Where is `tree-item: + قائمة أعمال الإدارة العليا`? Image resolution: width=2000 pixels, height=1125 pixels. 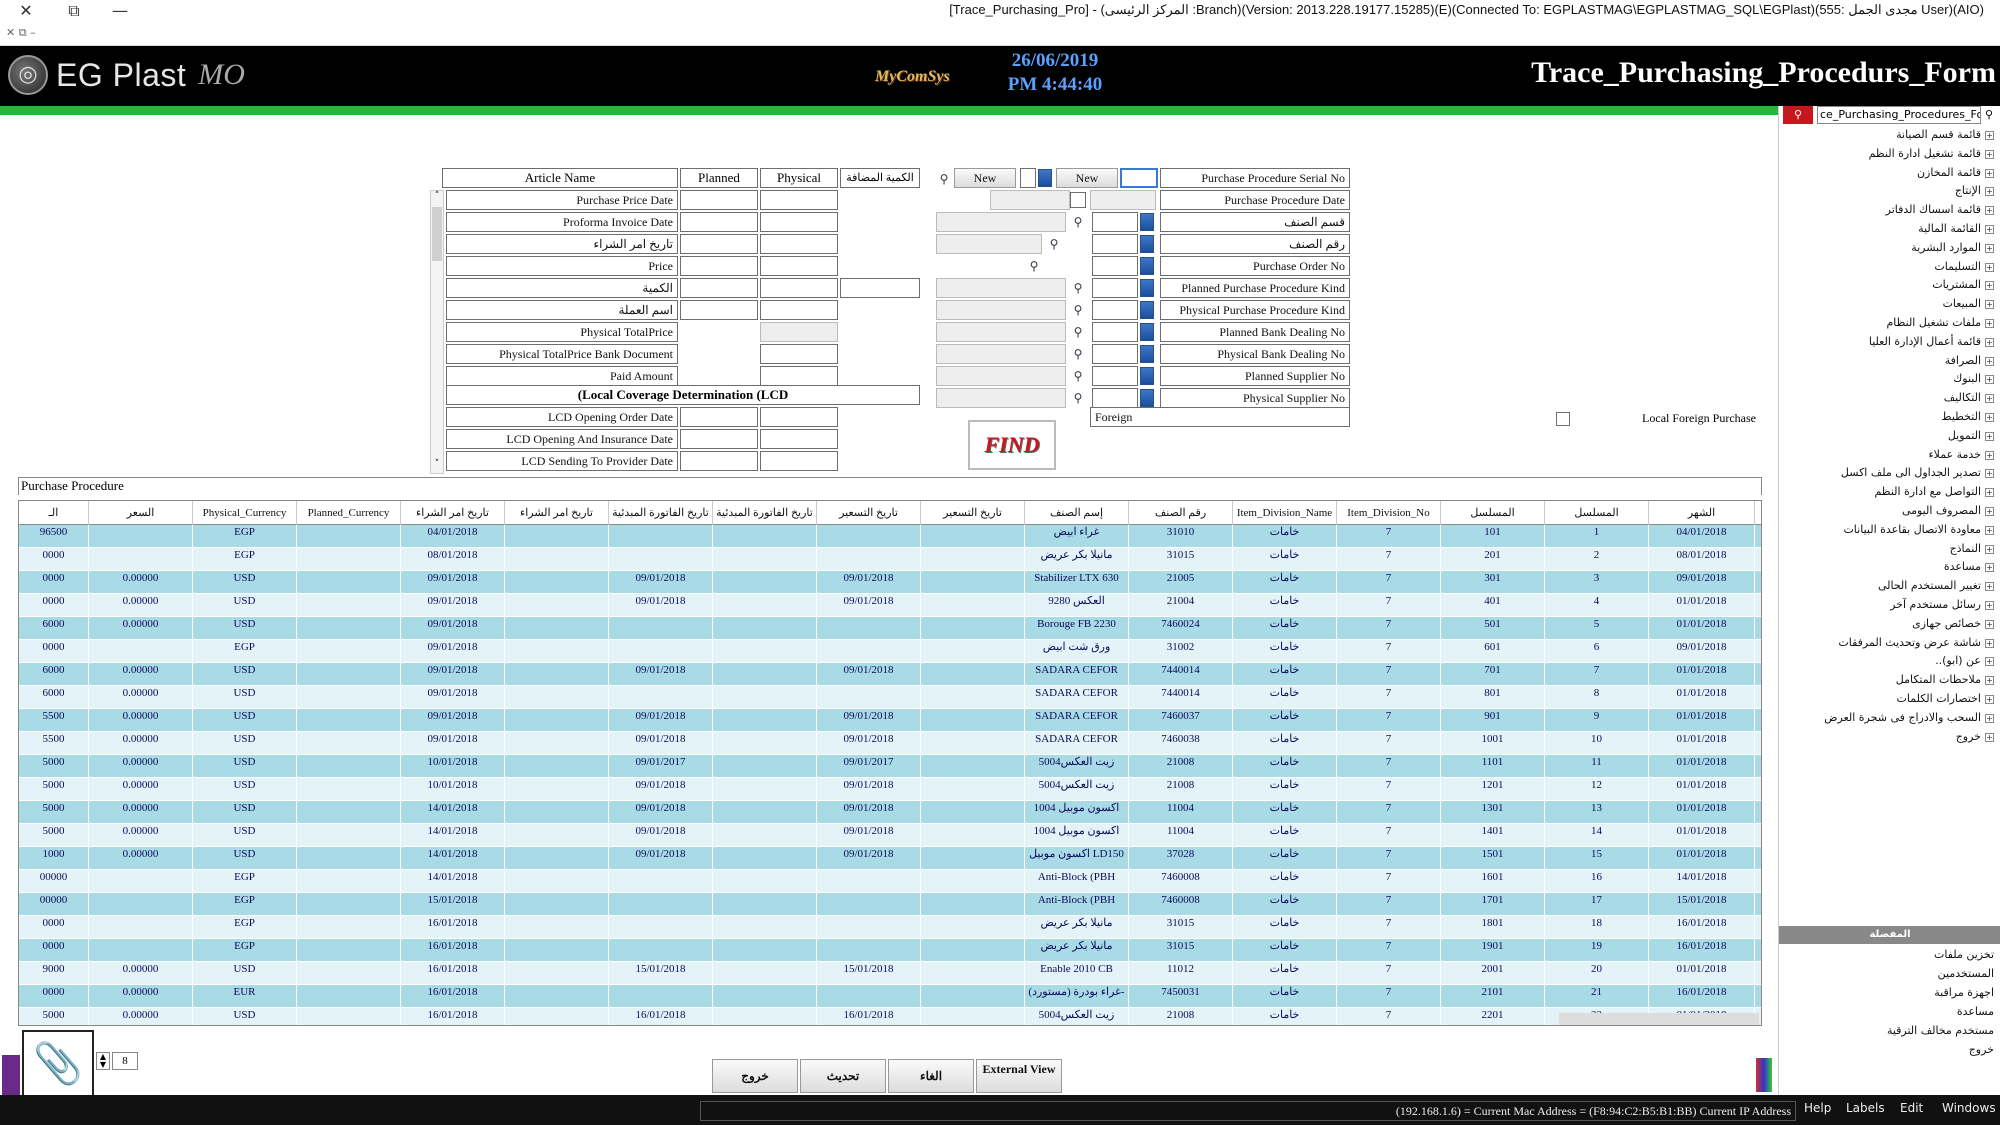 tree-item: + قائمة أعمال الإدارة العليا is located at coordinates (1931, 344).